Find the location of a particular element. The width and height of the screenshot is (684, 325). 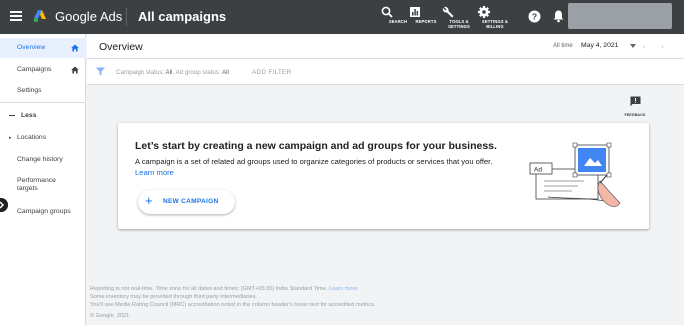

sidebar-item-campaign-groups: Campaign groups is located at coordinates (43, 212).